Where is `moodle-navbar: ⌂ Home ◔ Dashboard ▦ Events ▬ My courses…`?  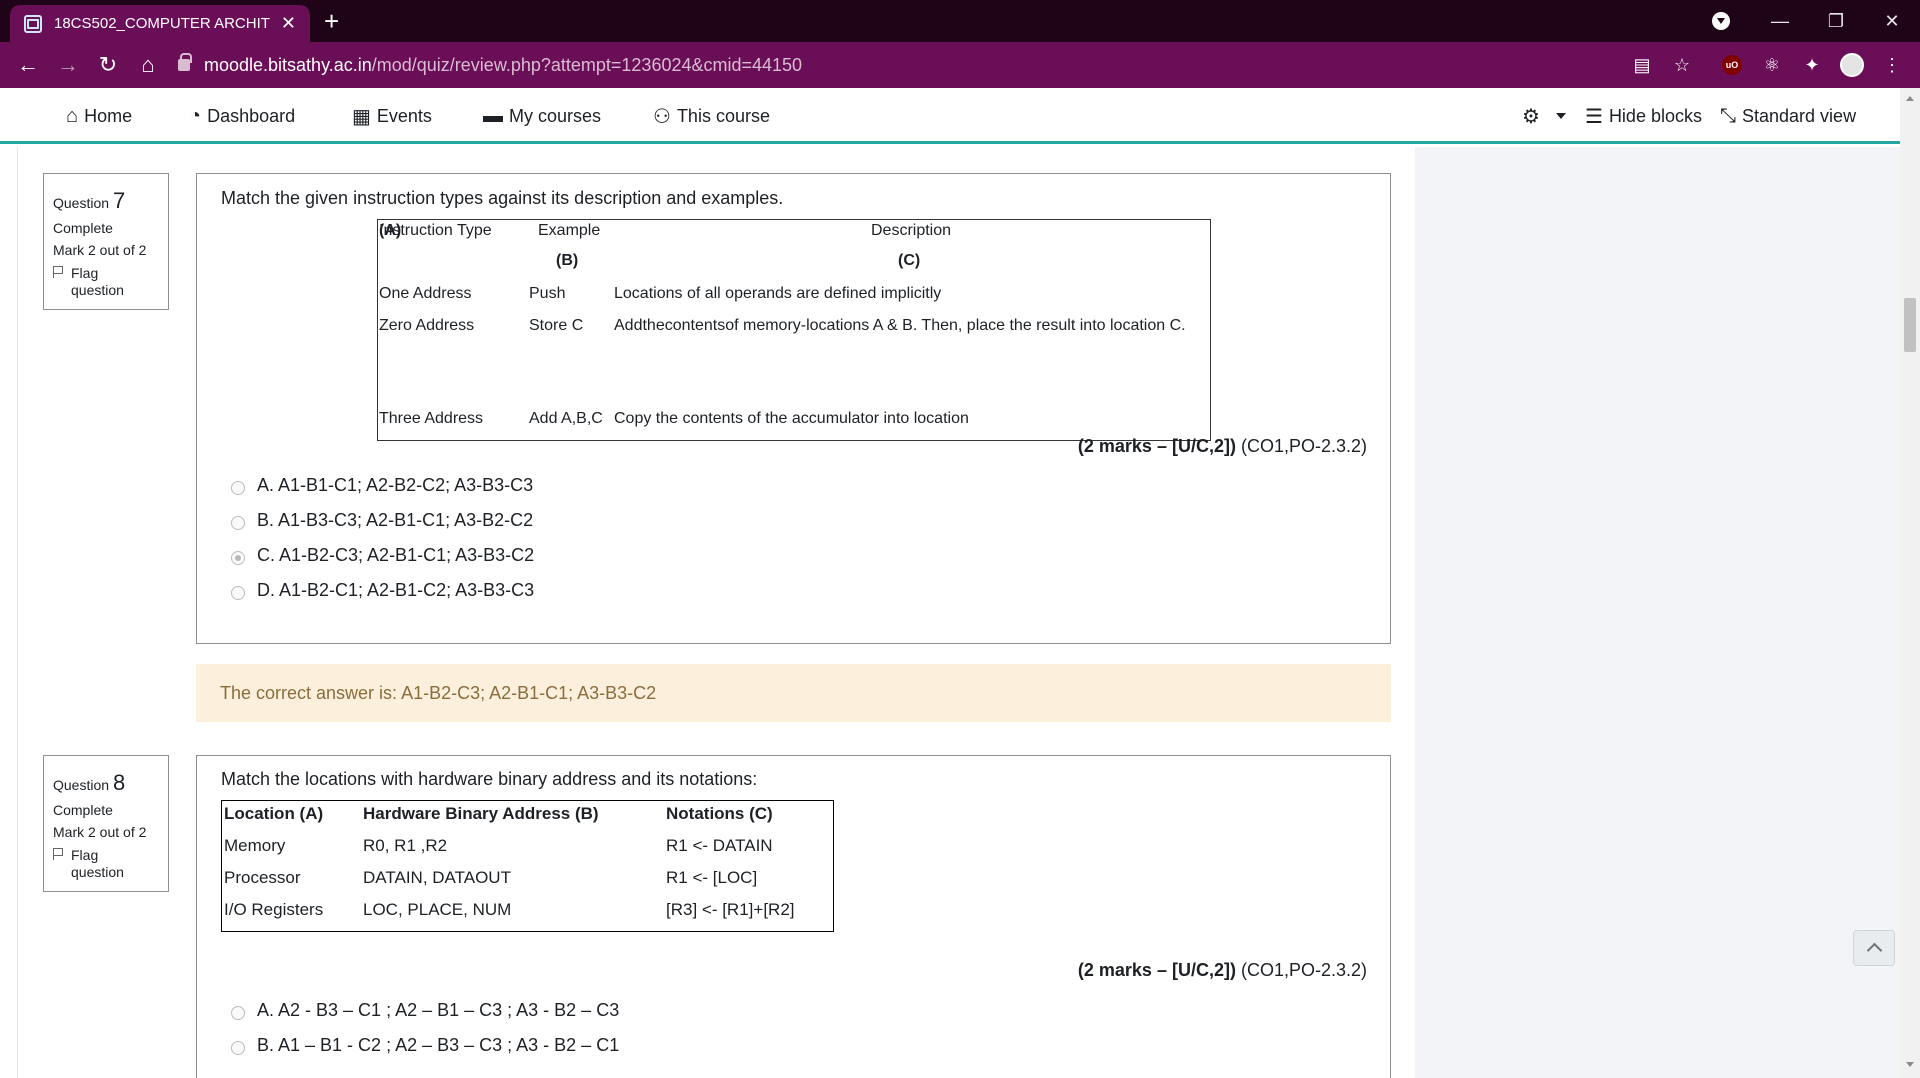 moodle-navbar: ⌂ Home ◔ Dashboard ▦ Events ▬ My courses… is located at coordinates (950, 116).